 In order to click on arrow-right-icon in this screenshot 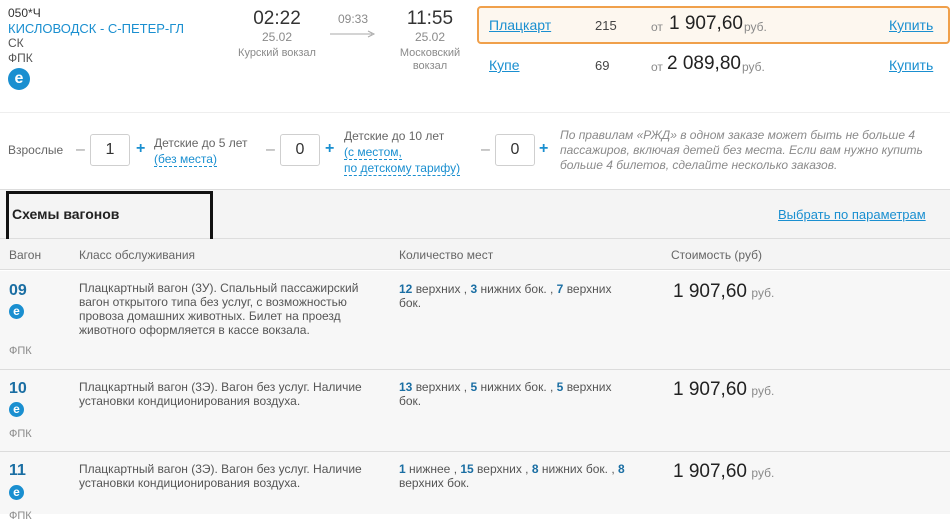, I will do `click(353, 34)`.